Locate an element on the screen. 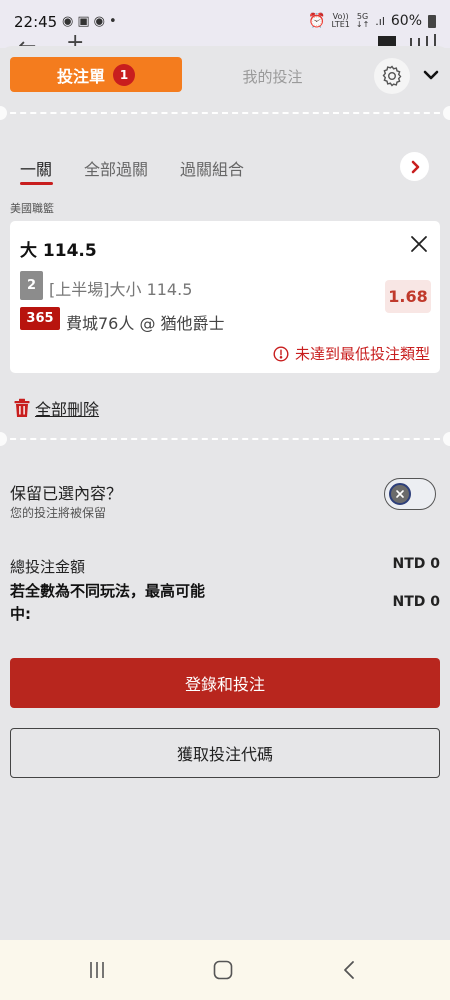 The width and height of the screenshot is (450, 1000). notification-icons: ◉▣◉• is located at coordinates (91, 21).